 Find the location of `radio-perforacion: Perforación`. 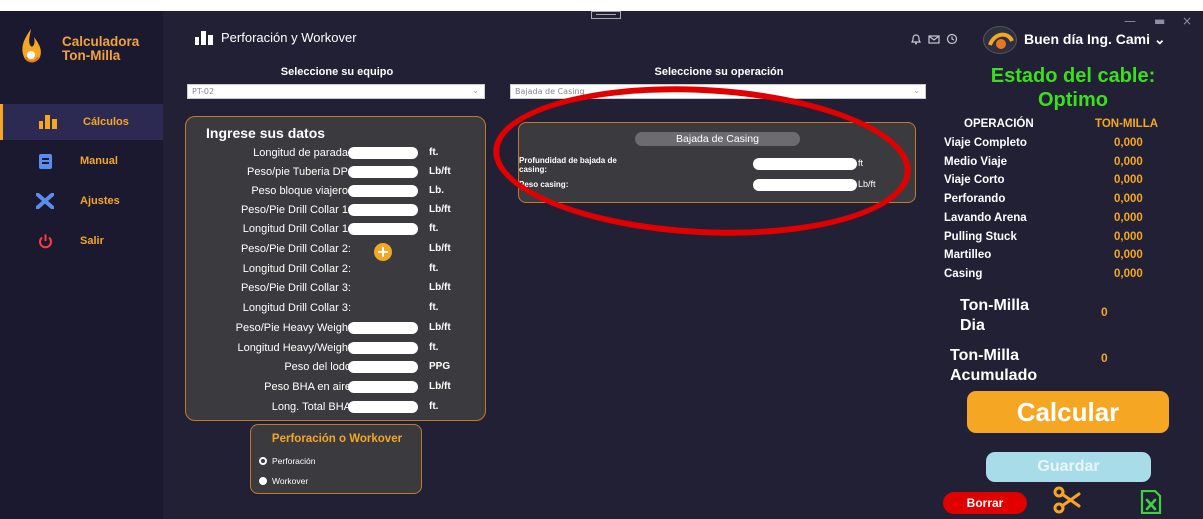

radio-perforacion: Perforación is located at coordinates (287, 461).